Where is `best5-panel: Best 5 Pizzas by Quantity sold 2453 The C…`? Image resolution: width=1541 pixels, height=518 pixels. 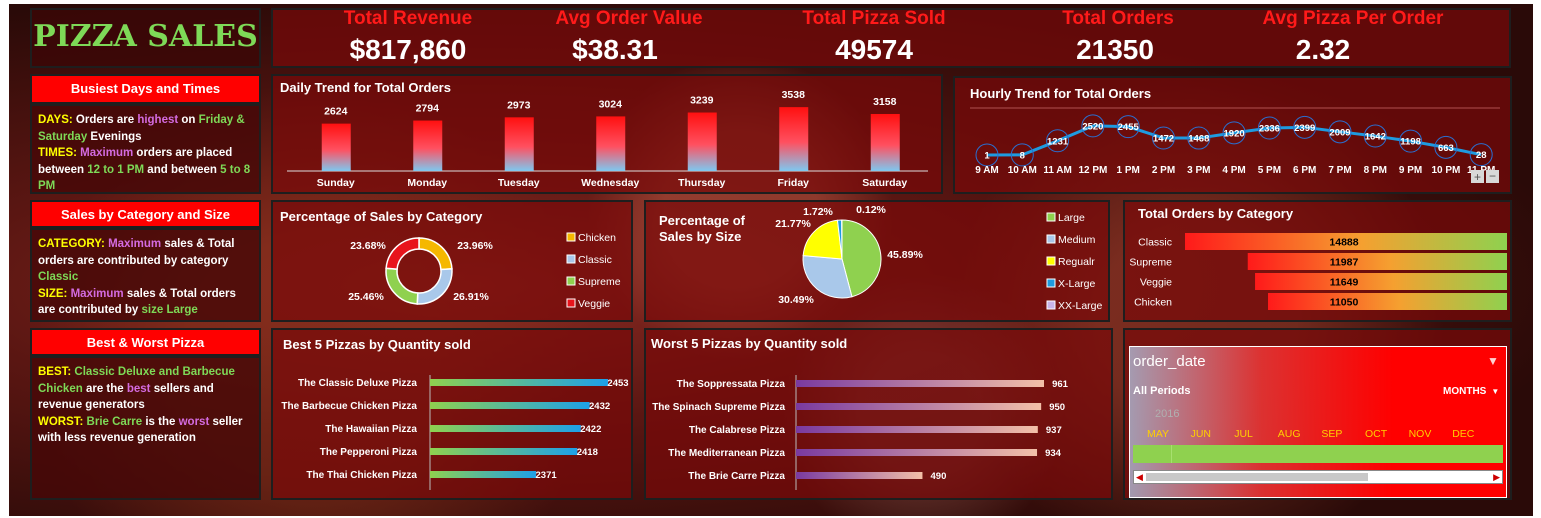 best5-panel: Best 5 Pizzas by Quantity sold 2453 The C… is located at coordinates (452, 414).